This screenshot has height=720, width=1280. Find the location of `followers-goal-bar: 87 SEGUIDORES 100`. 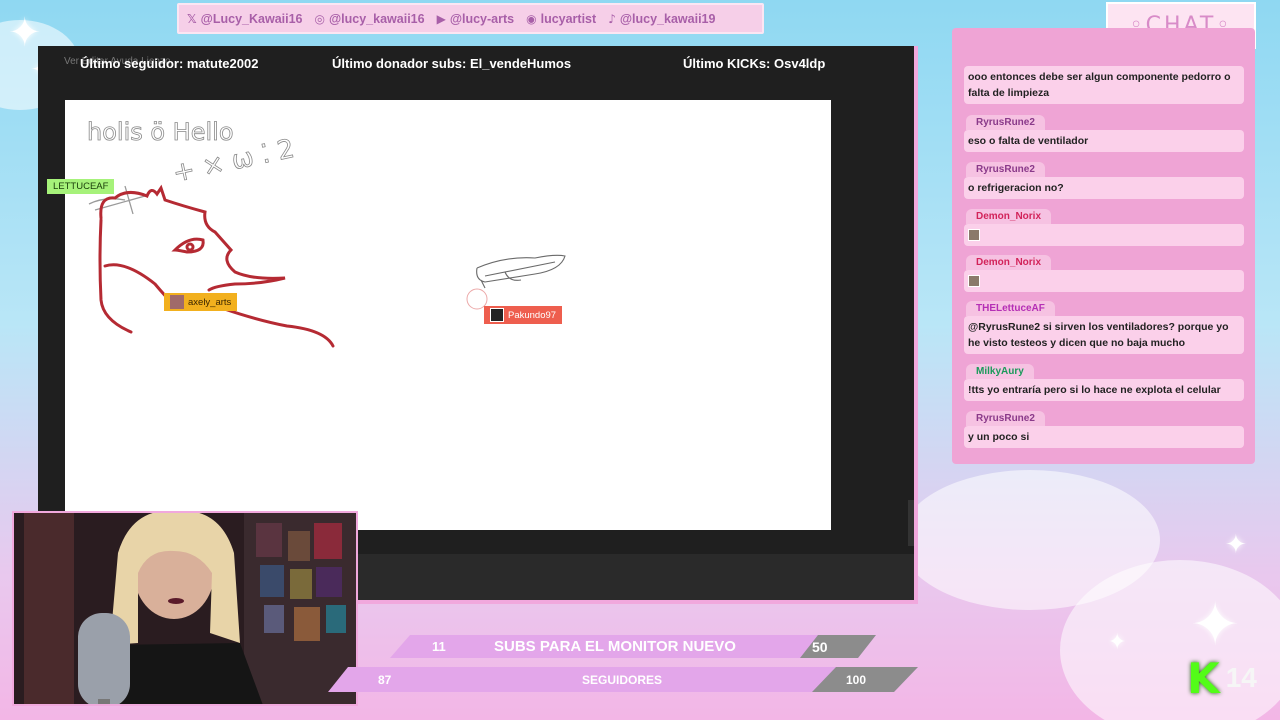

followers-goal-bar: 87 SEGUIDORES 100 is located at coordinates (624, 680).